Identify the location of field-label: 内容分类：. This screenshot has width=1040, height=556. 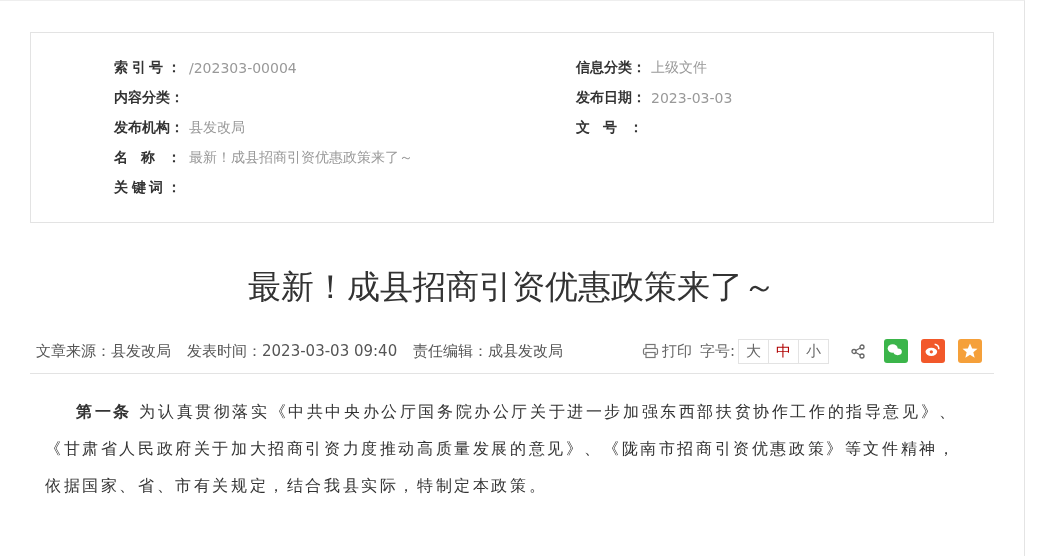
(147, 98).